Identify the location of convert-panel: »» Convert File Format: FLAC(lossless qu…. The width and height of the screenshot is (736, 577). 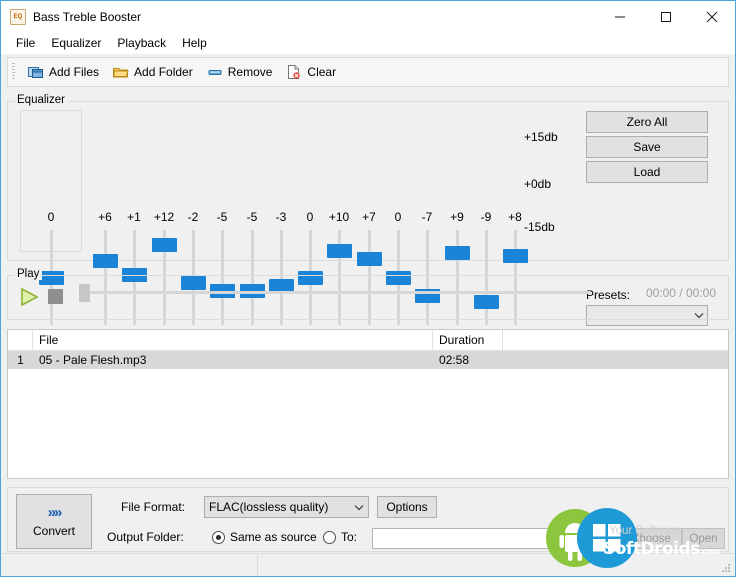
(368, 519).